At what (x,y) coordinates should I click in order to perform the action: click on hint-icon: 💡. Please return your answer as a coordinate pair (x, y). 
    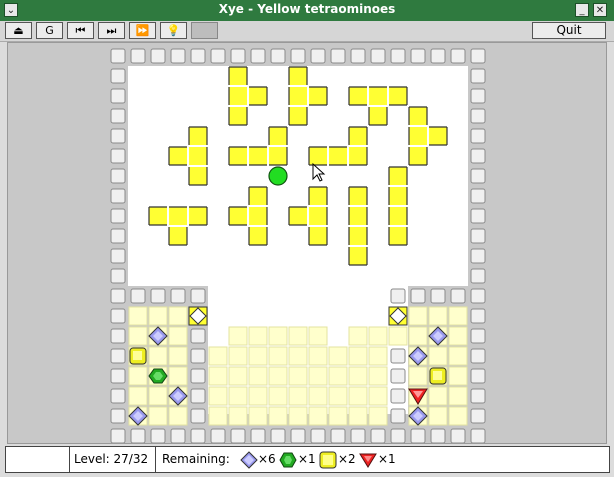
    Looking at the image, I should click on (173, 30).